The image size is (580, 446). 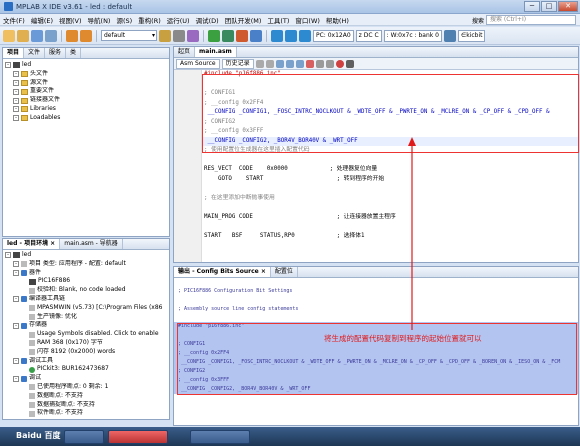 I want to click on build-hammer-icon, so click(x=193, y=35).